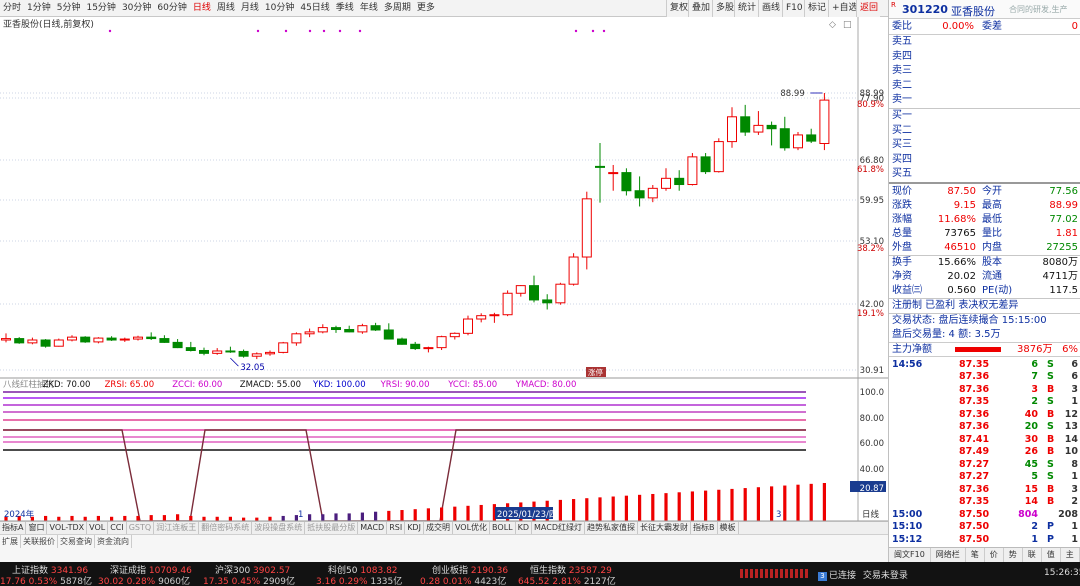 The width and height of the screenshot is (1080, 586). What do you see at coordinates (141, 528) in the screenshot?
I see `indicator-tab-5: GSTQ` at bounding box center [141, 528].